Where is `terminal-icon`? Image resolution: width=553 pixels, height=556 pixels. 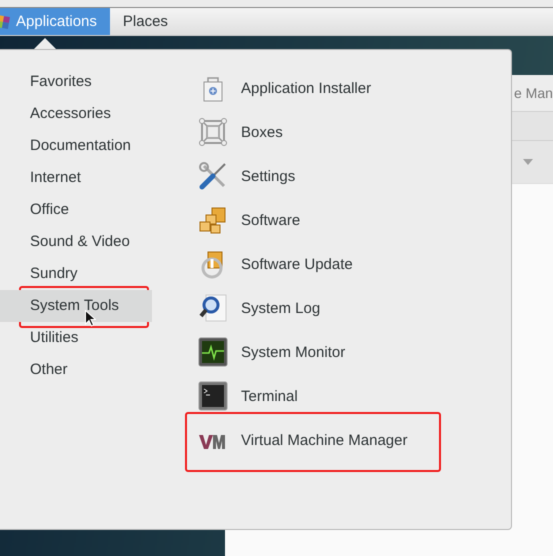
terminal-icon is located at coordinates (213, 396).